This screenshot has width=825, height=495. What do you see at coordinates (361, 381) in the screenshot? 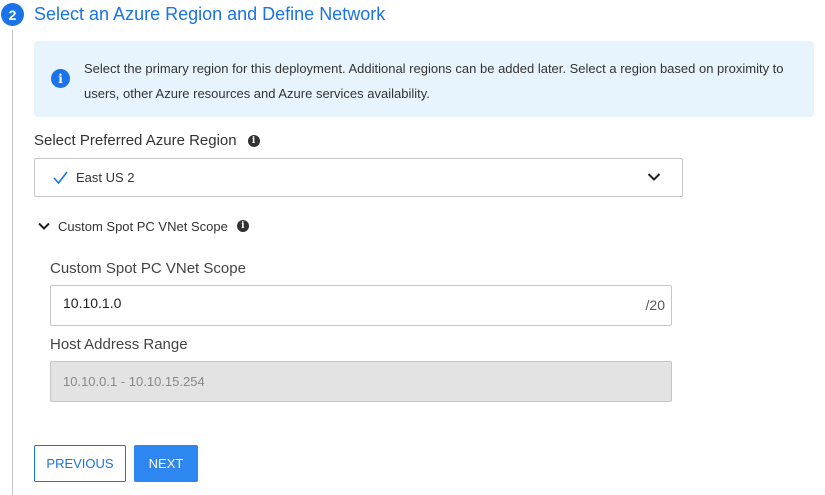
I see `host-range-field: 10.10.0.1 - 10.10.15.254` at bounding box center [361, 381].